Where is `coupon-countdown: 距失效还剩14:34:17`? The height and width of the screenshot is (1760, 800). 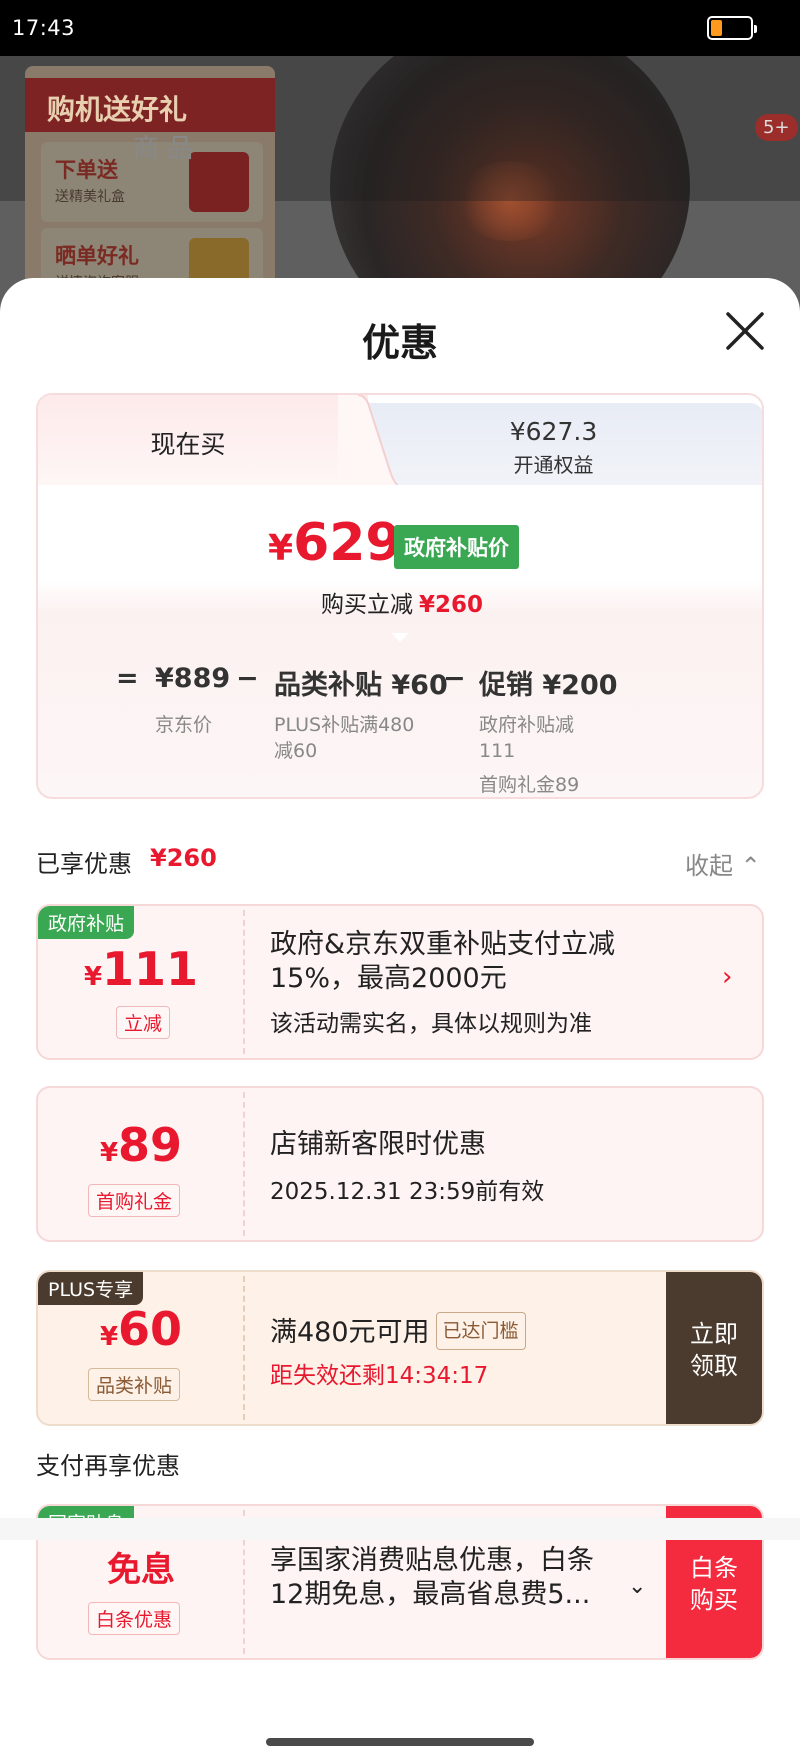
coupon-countdown: 距失效还剩14:34:17 is located at coordinates (379, 1376).